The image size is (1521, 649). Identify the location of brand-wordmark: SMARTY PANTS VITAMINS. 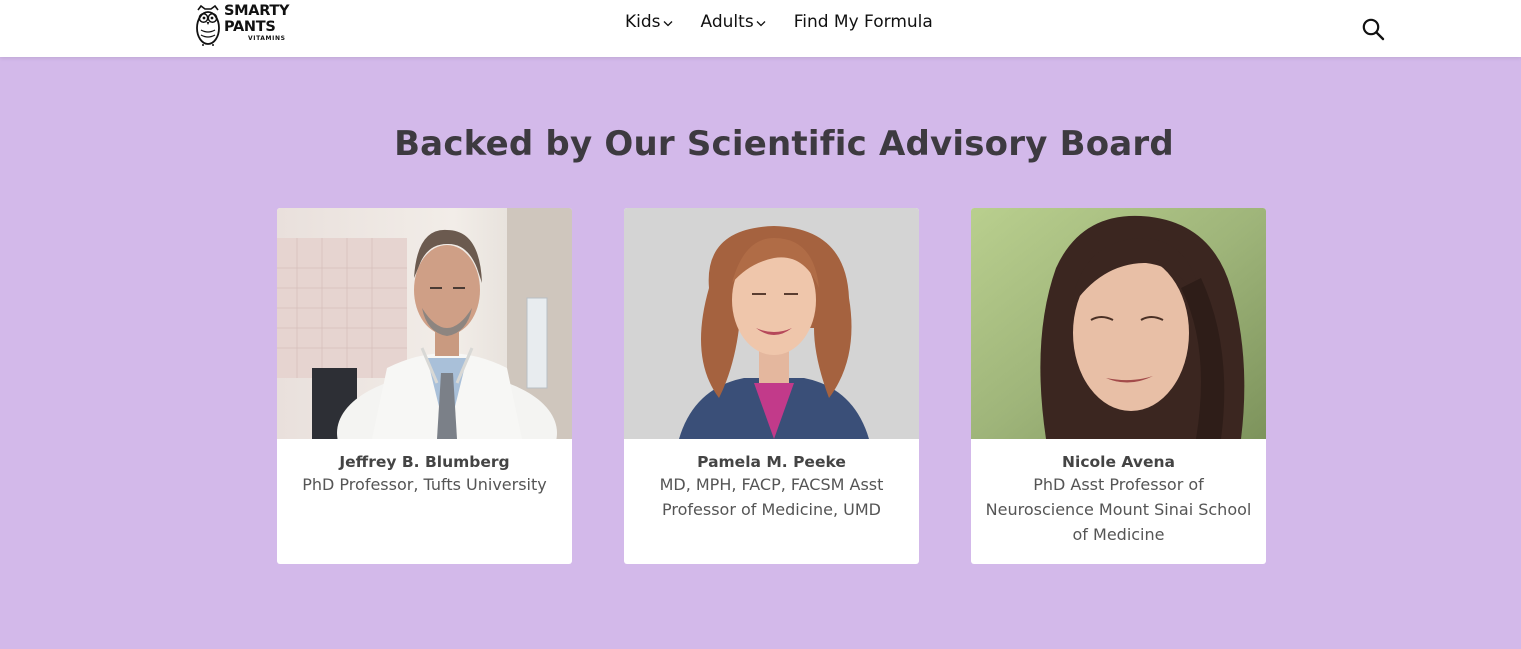
(257, 22).